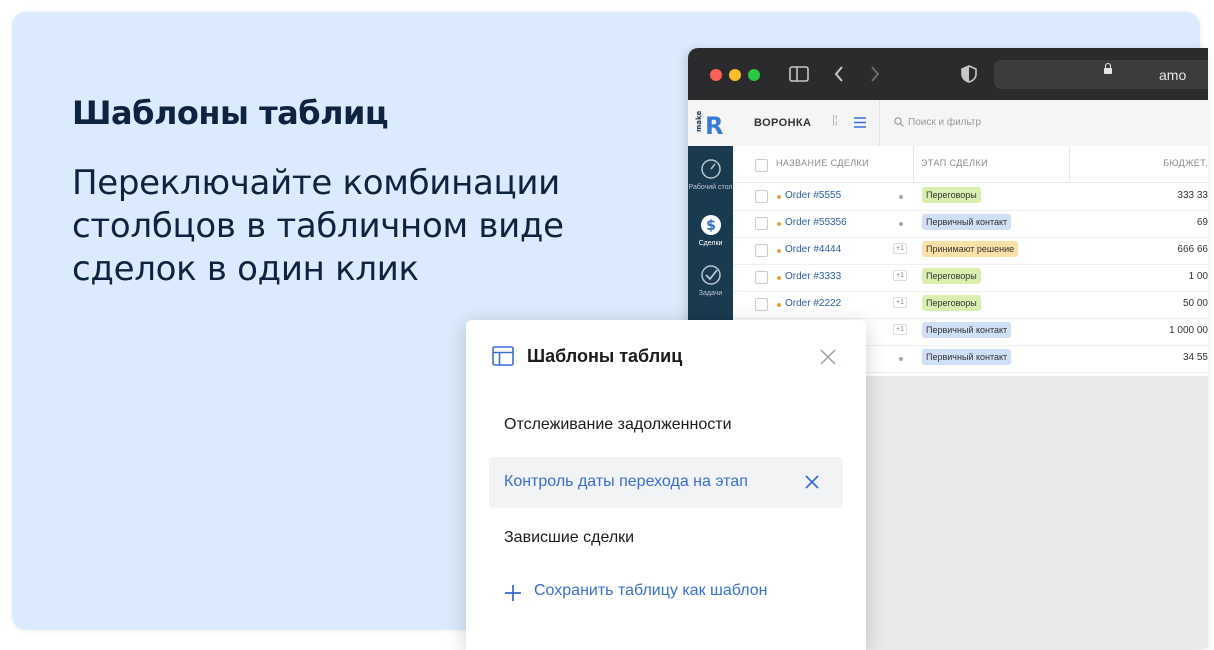 The height and width of the screenshot is (650, 1214). Describe the element at coordinates (1192, 195) in the screenshot. I see `budget-value: 333 33` at that location.